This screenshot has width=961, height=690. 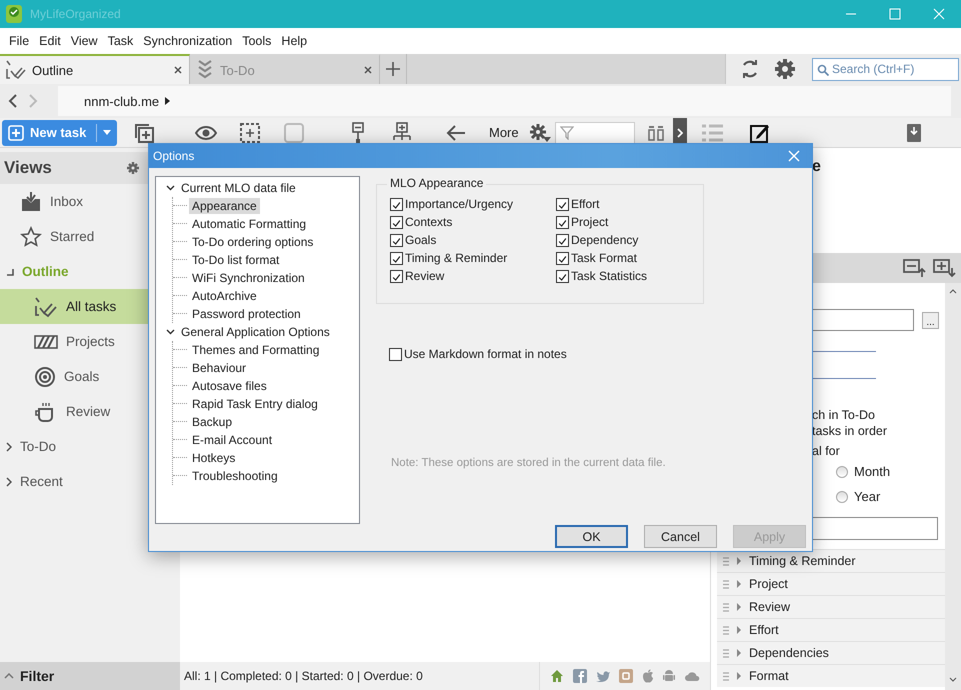 What do you see at coordinates (95, 69) in the screenshot?
I see `tab: Outline` at bounding box center [95, 69].